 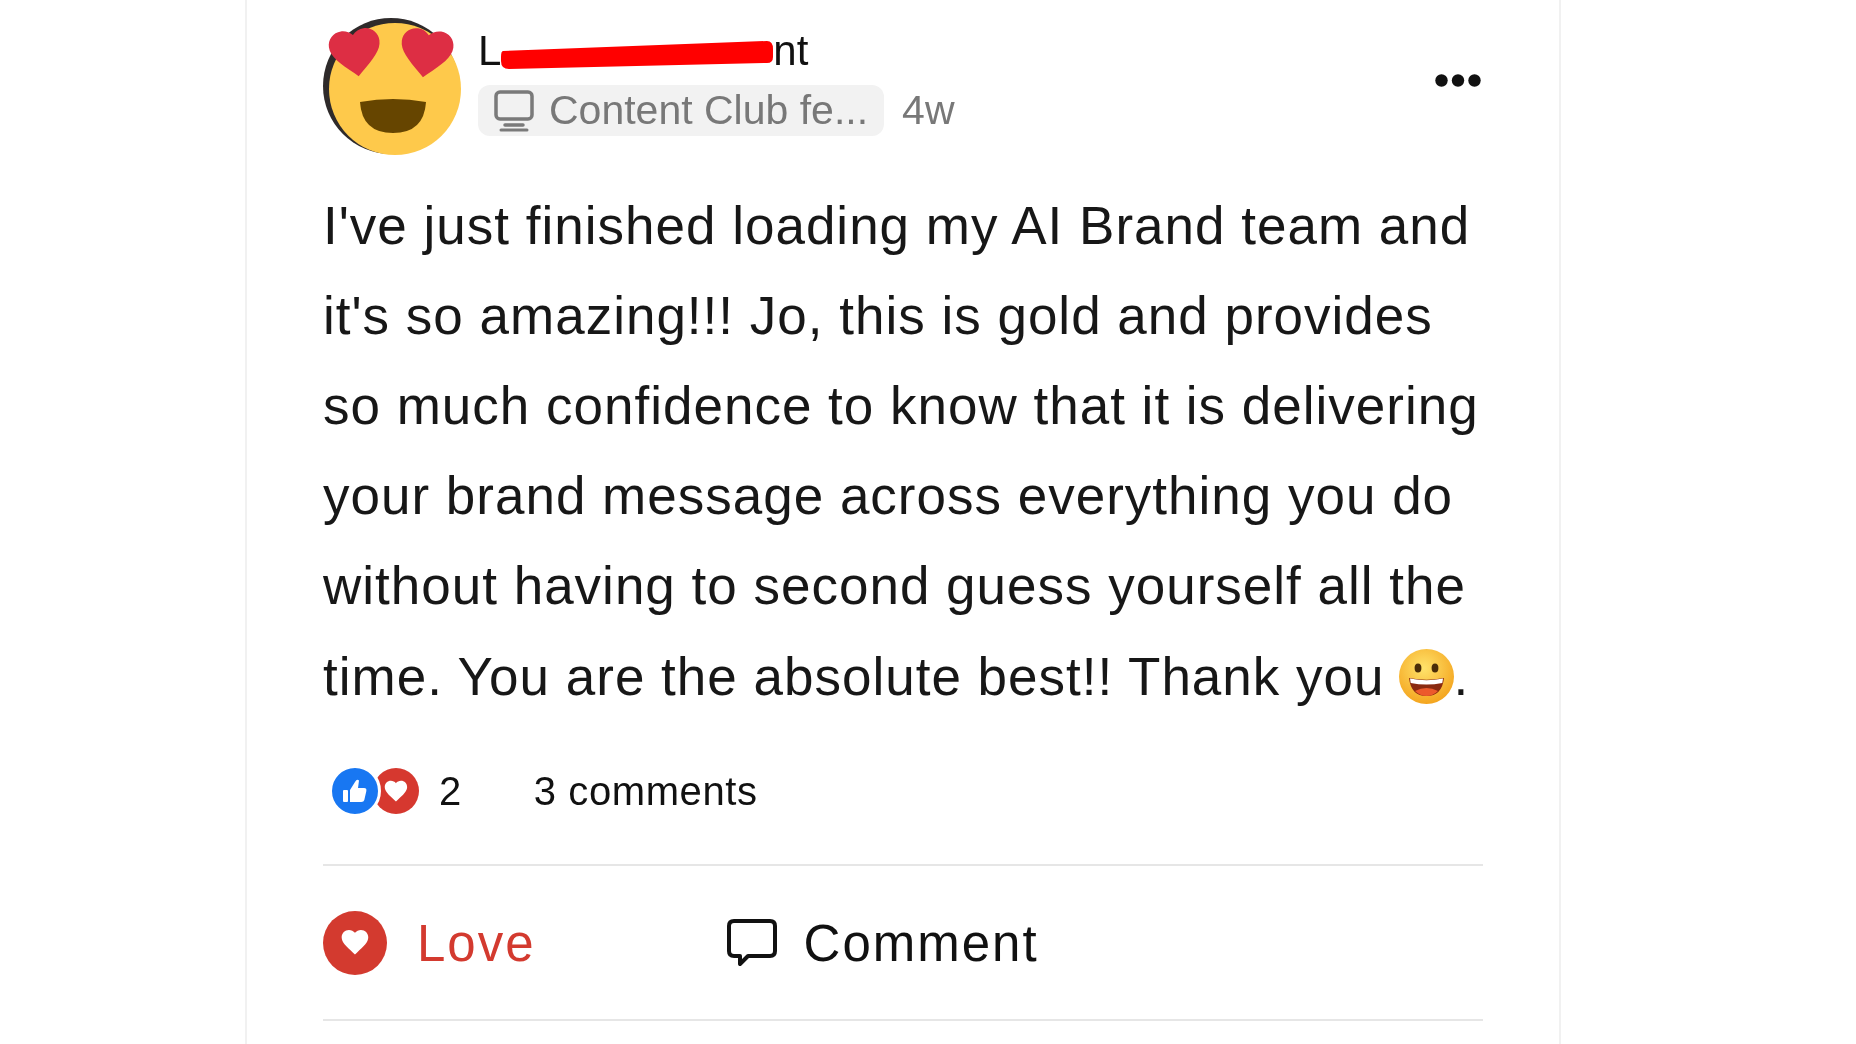 What do you see at coordinates (751, 943) in the screenshot?
I see `speech-bubble-icon` at bounding box center [751, 943].